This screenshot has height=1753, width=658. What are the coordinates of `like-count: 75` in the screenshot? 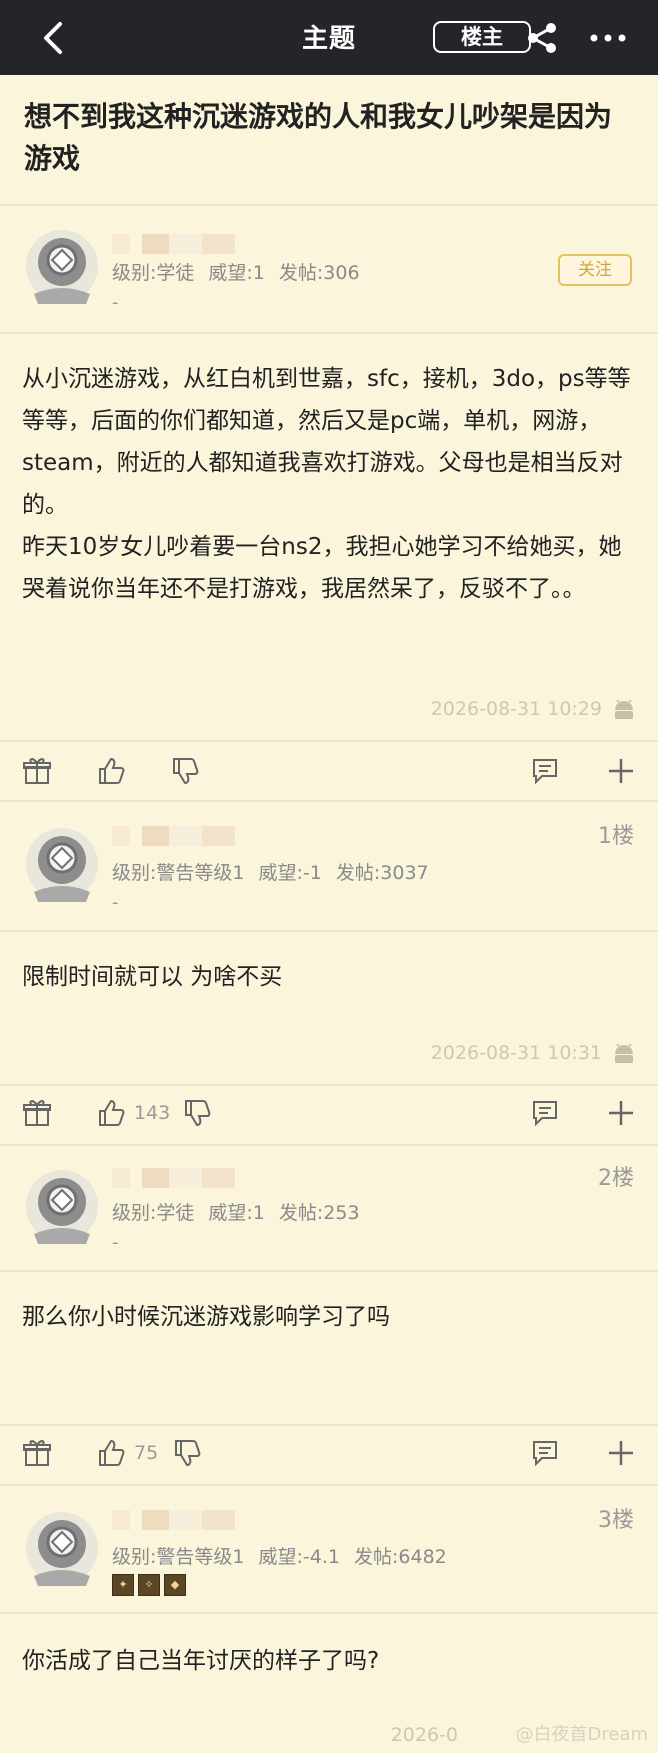 It's located at (146, 1453).